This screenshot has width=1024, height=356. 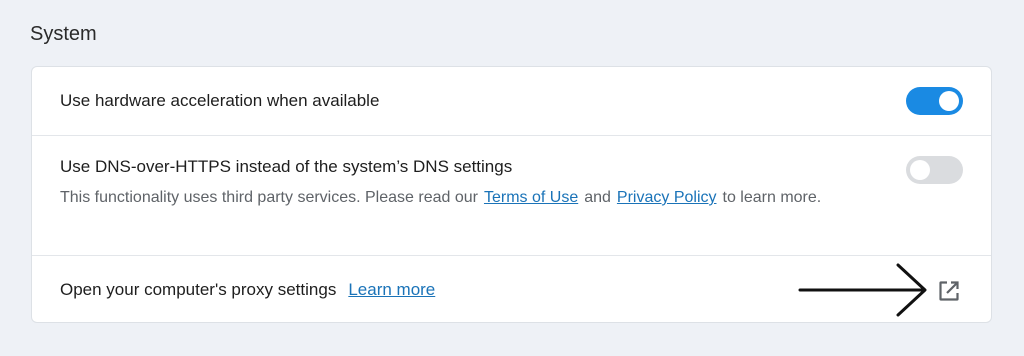 I want to click on arrow-right-icon, so click(x=862, y=290).